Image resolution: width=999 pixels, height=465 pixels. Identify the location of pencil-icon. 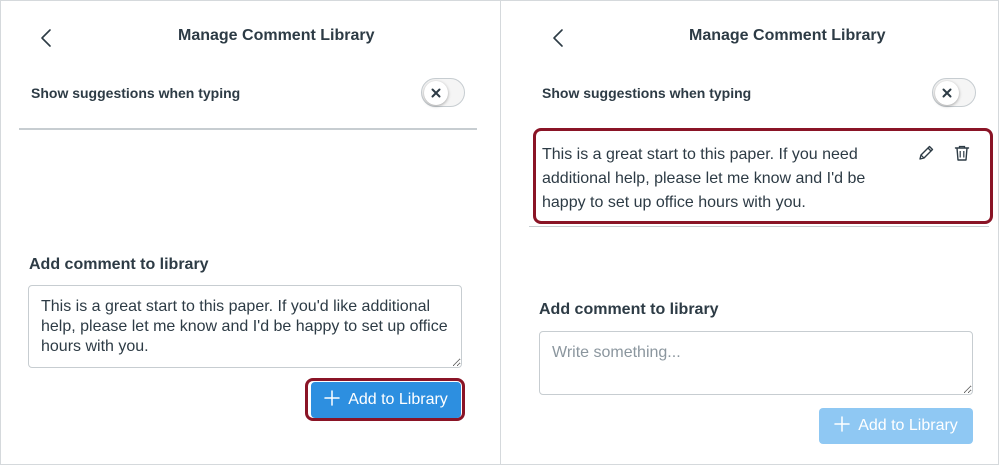
(926, 153).